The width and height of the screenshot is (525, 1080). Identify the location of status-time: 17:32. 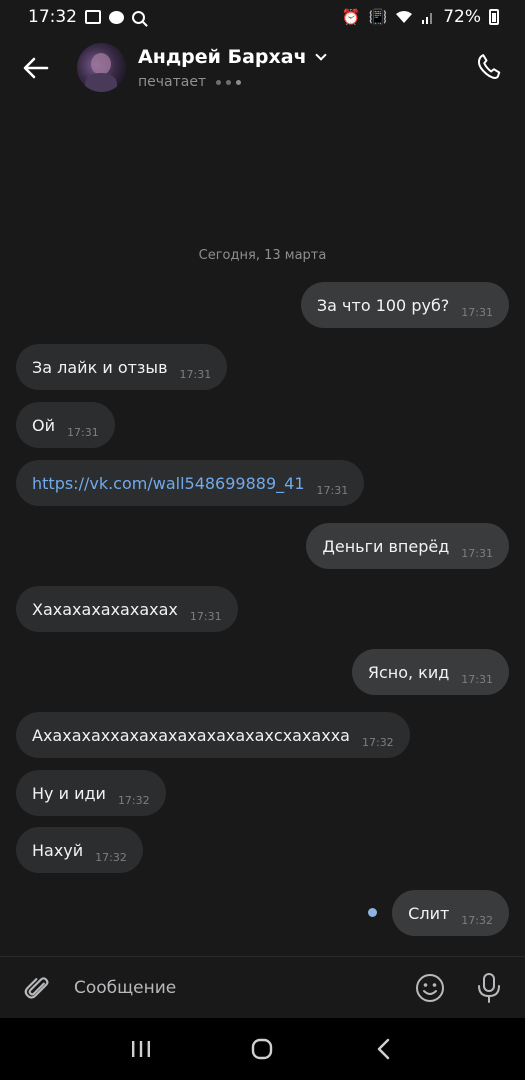
(52, 17).